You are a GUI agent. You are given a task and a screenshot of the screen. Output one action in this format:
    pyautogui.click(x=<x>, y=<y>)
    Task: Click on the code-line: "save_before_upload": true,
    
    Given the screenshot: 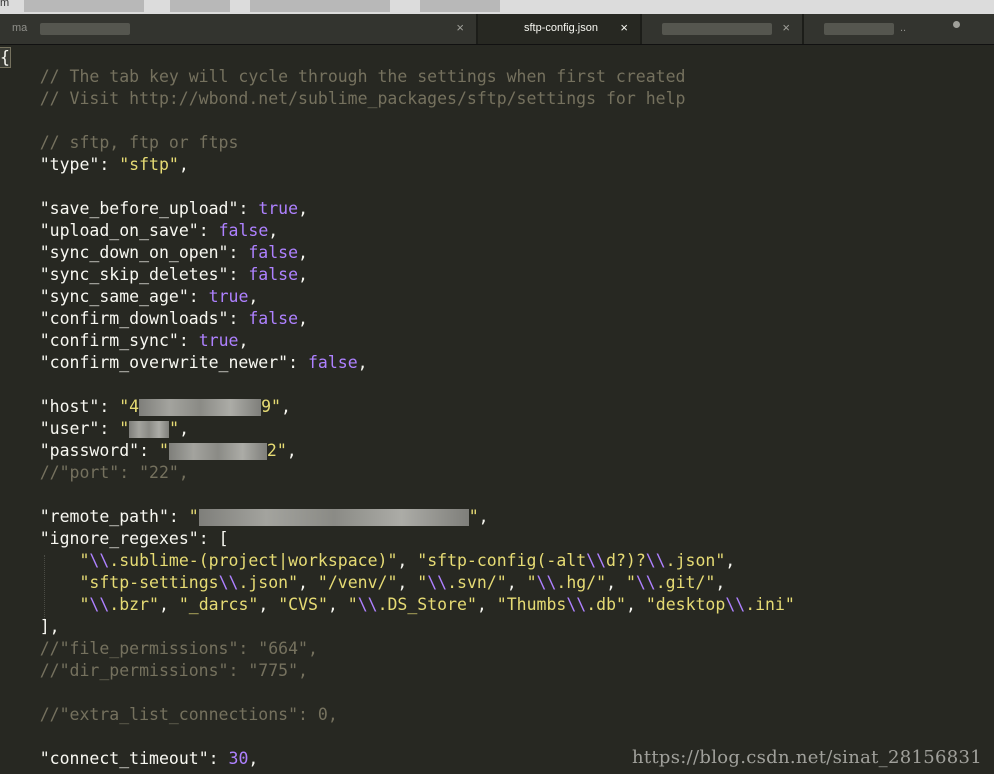 What is the action you would take?
    pyautogui.click(x=173, y=208)
    